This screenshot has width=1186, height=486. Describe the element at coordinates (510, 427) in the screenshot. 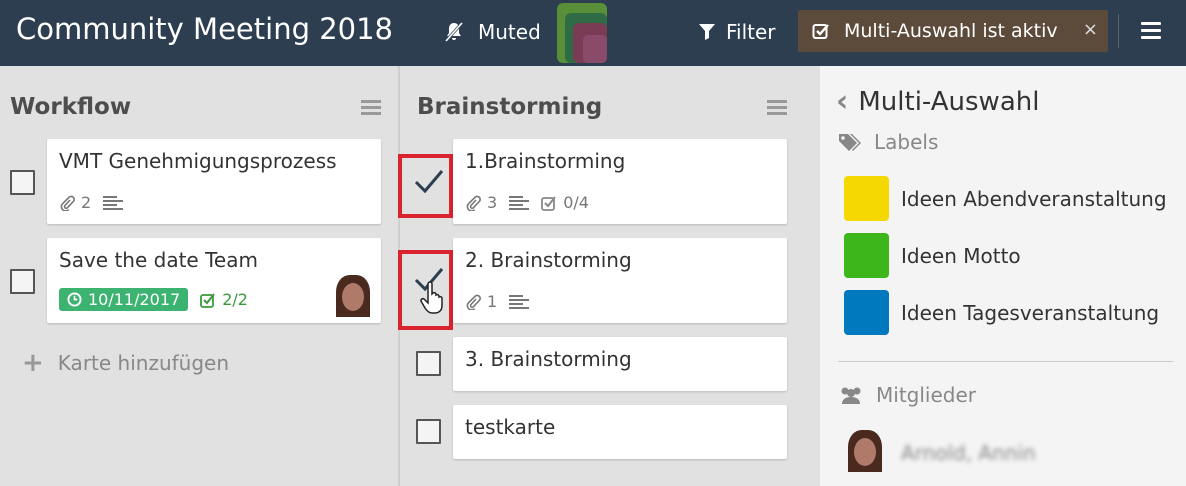

I see `card-title: testkarte` at that location.